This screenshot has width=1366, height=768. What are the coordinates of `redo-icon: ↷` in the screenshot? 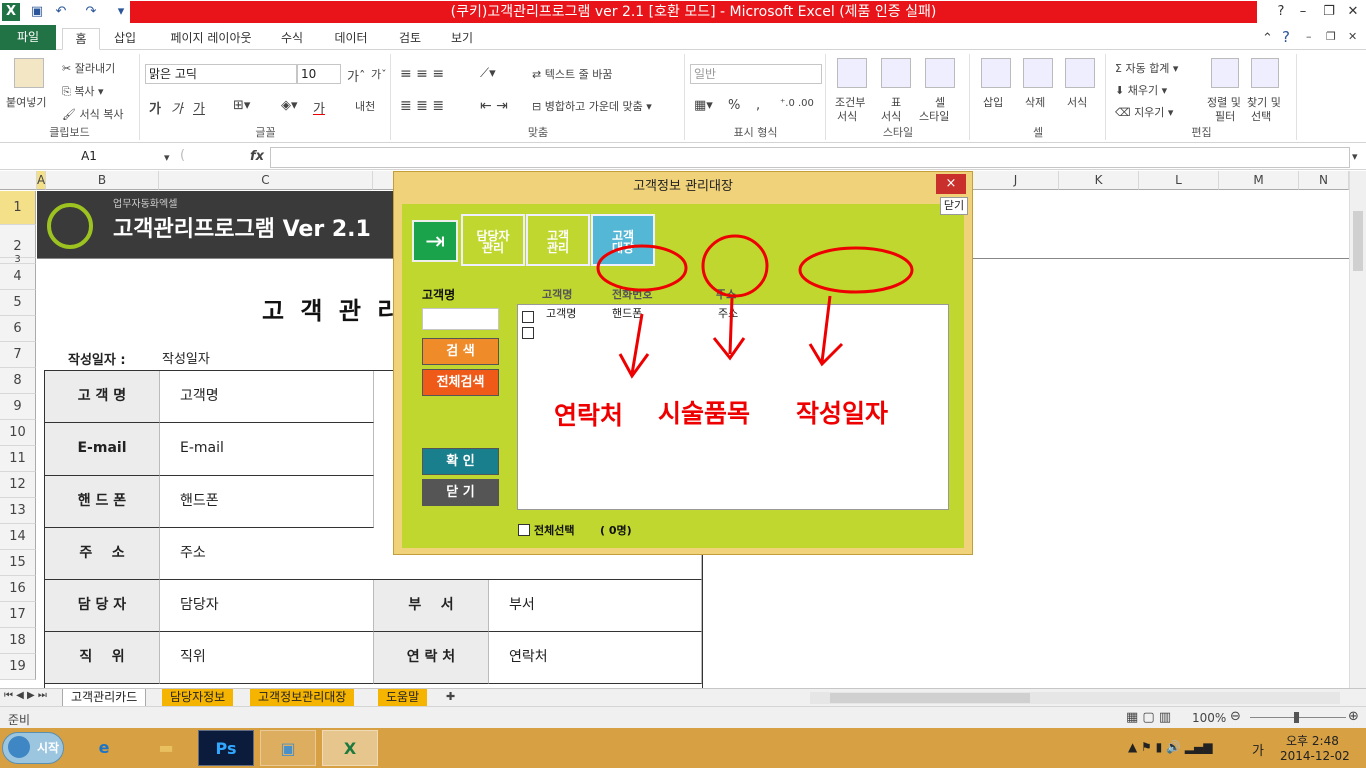 It's located at (91, 12).